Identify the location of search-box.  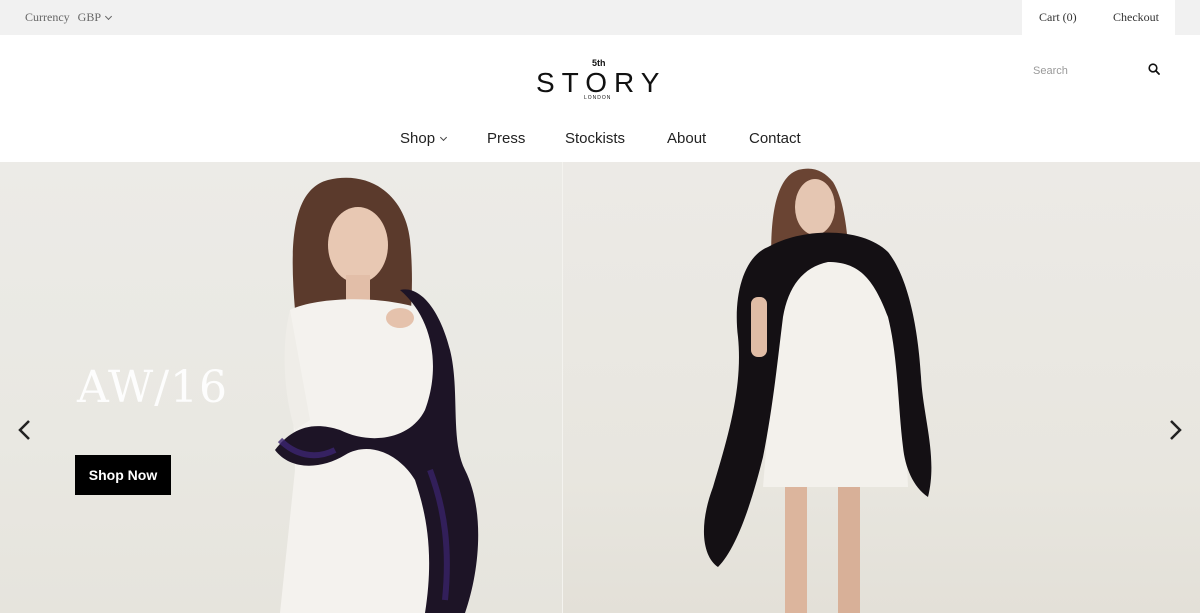
(1100, 70).